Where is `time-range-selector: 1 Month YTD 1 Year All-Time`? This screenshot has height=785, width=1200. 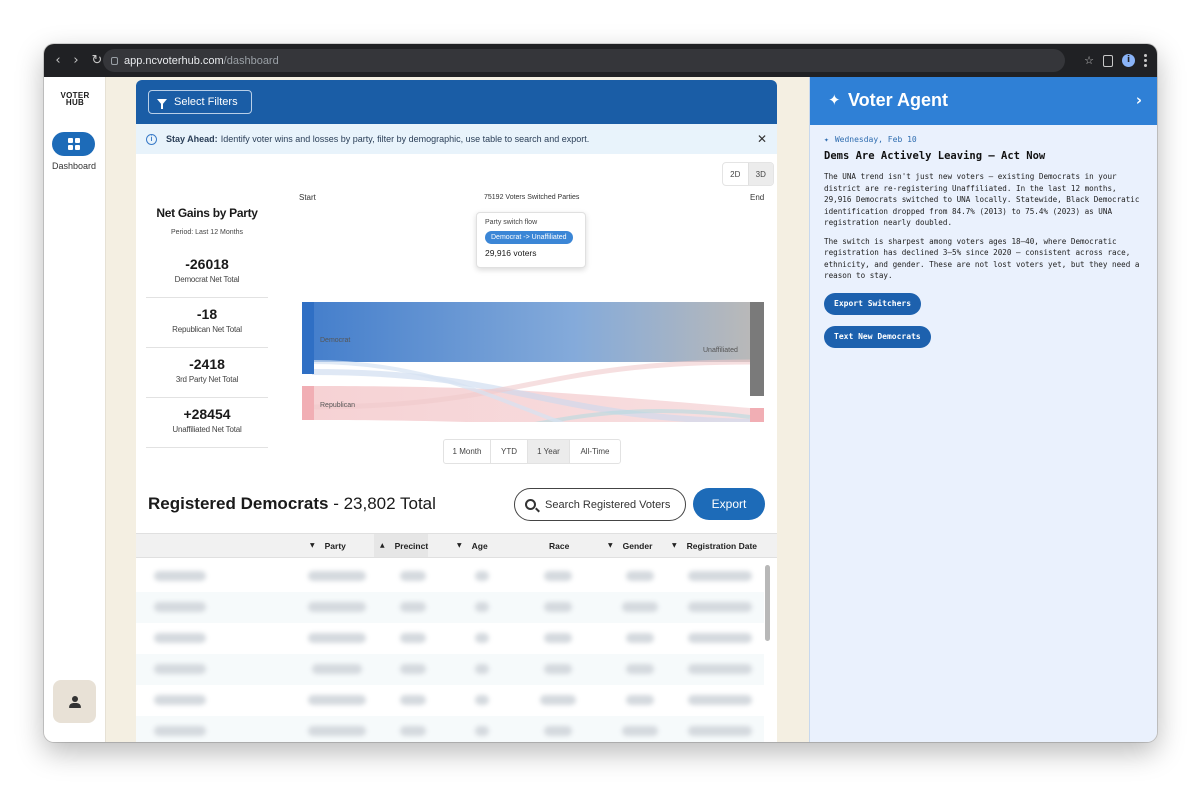
time-range-selector: 1 Month YTD 1 Year All-Time is located at coordinates (532, 451).